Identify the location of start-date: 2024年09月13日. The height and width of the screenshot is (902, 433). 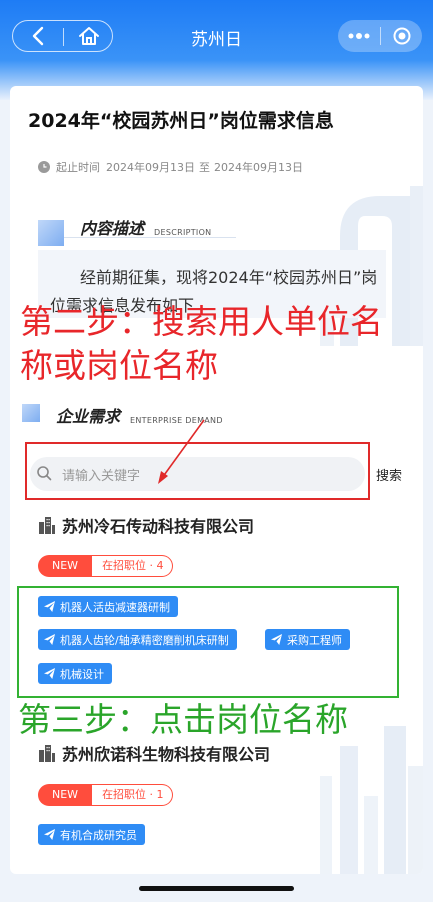
(150, 167).